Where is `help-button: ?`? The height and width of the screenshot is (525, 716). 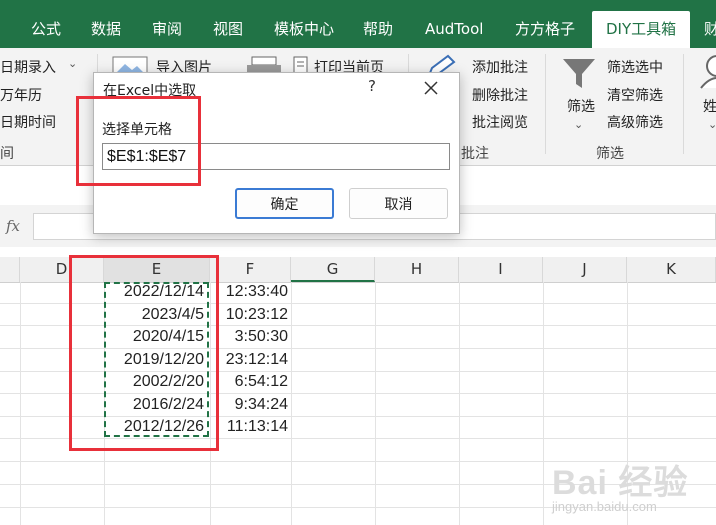 help-button: ? is located at coordinates (372, 88).